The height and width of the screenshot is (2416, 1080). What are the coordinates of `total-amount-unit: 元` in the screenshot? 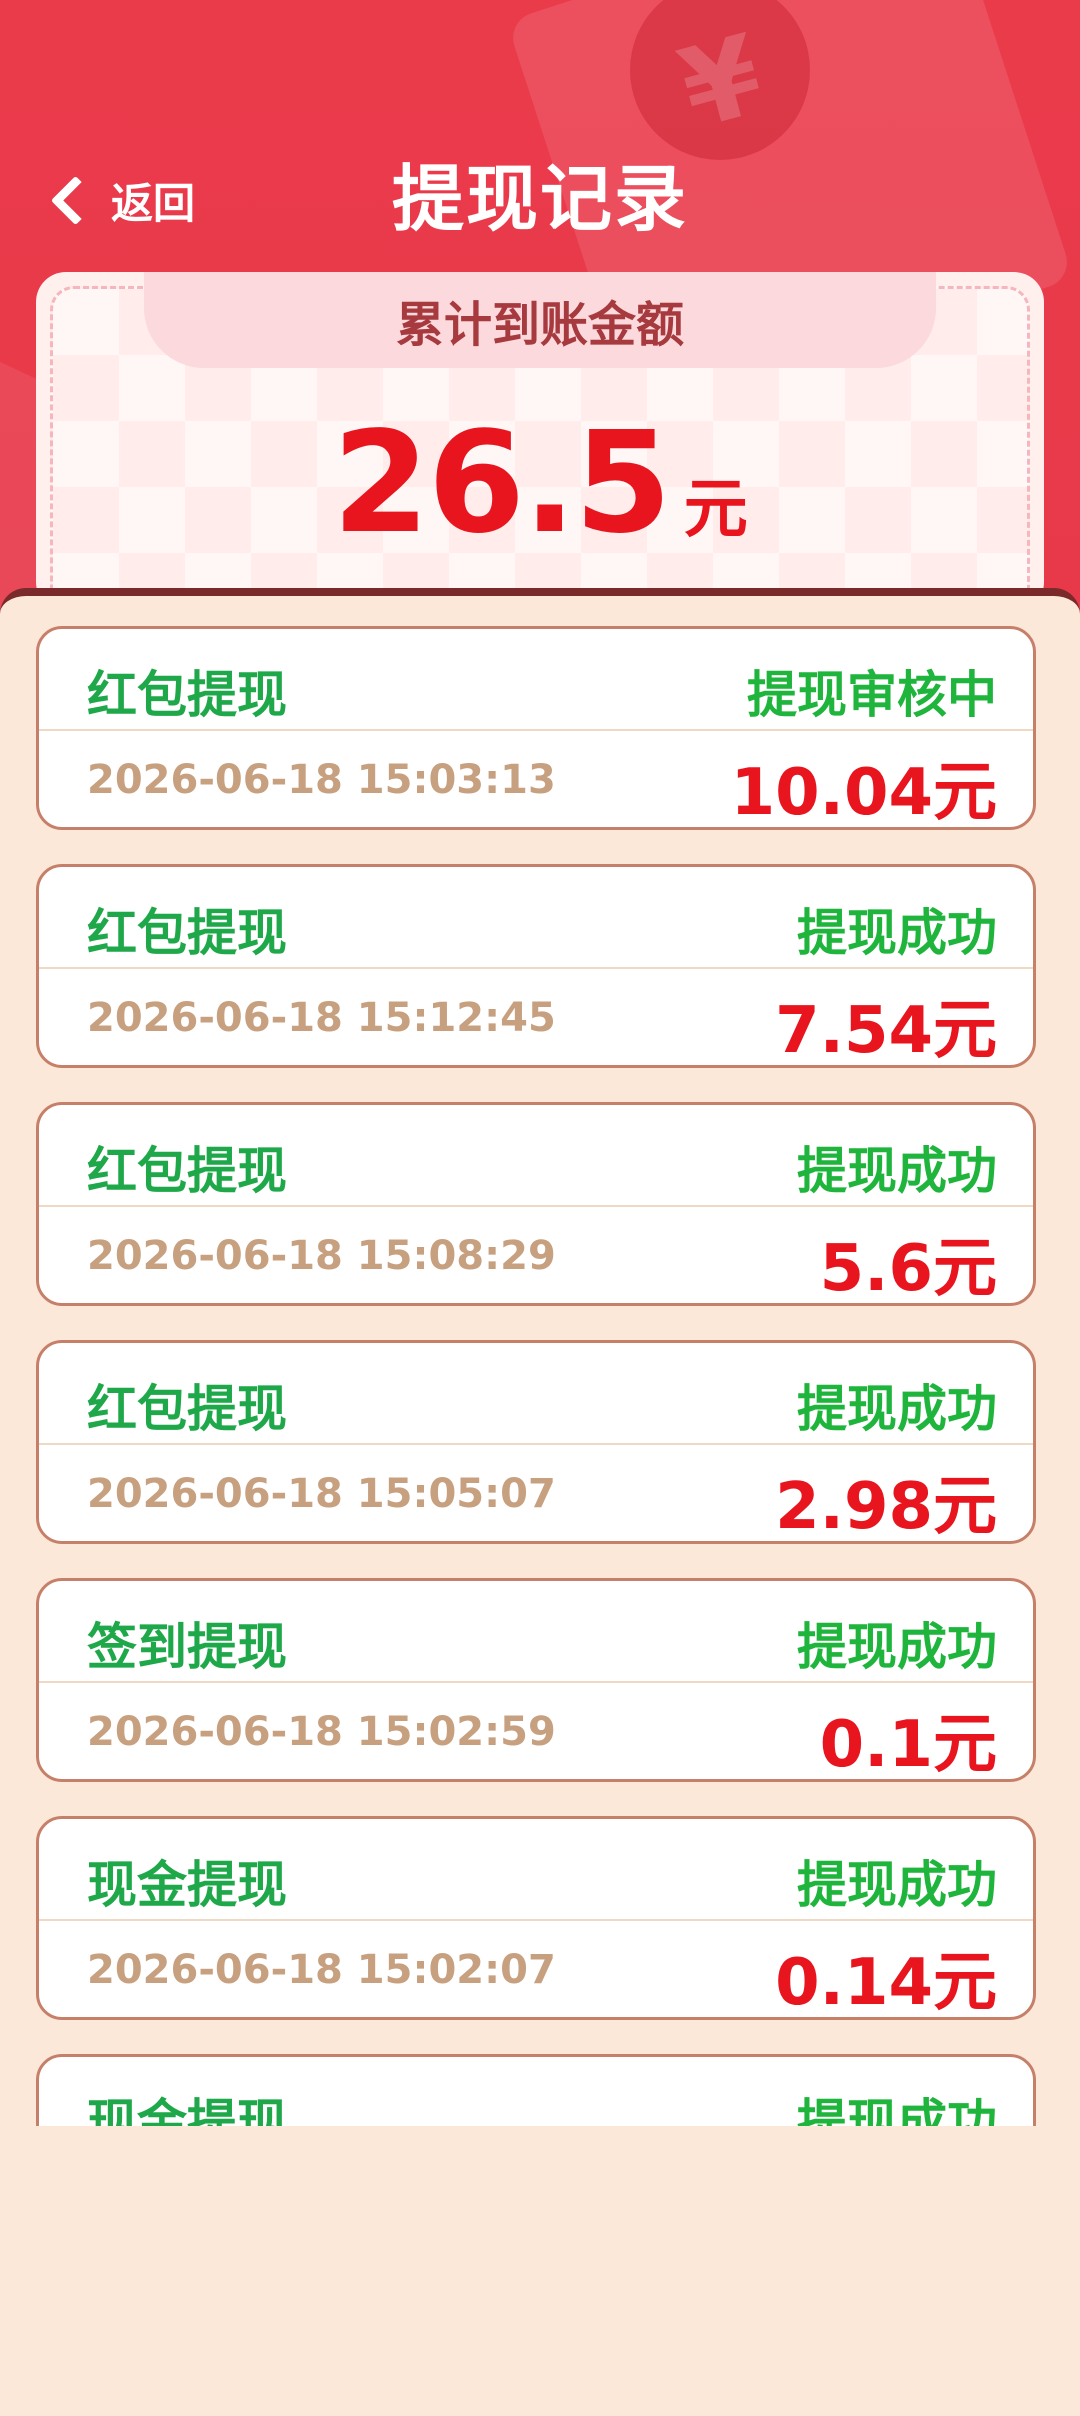 It's located at (715, 510).